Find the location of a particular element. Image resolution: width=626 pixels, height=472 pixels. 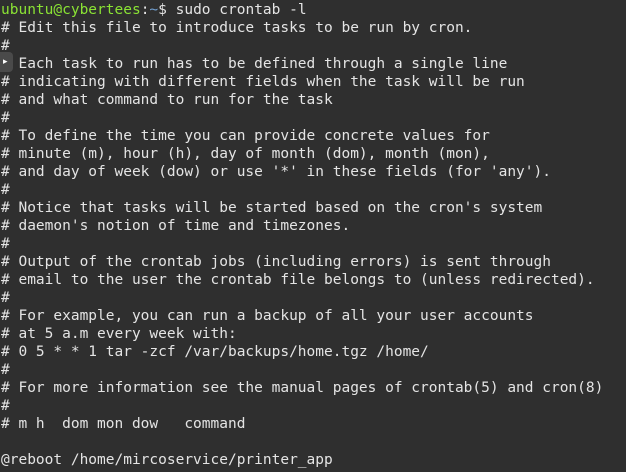

output-line: @reboot /home/mircoservice/printer_app is located at coordinates (167, 460).